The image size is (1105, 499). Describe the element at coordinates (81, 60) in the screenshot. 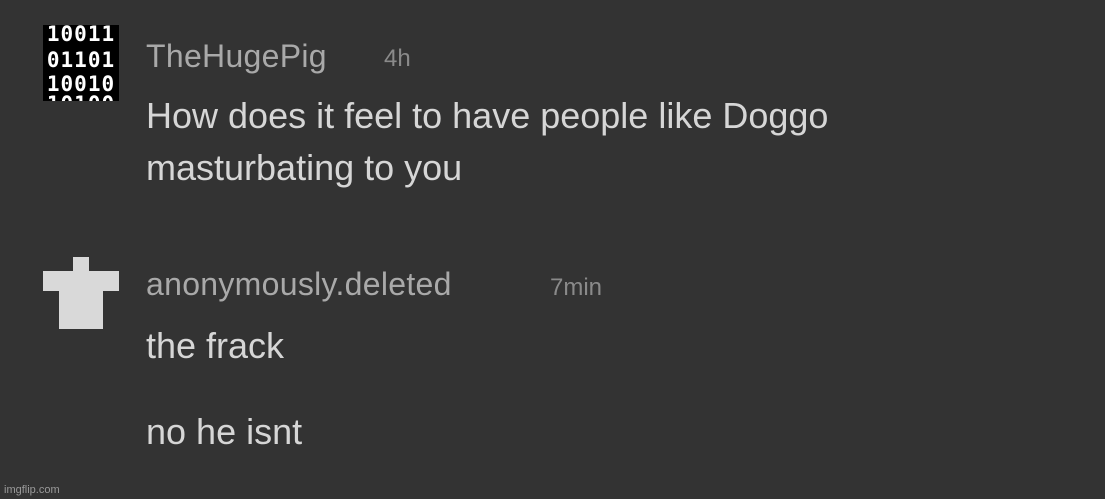

I see `avatar-binary-row: 01101` at that location.